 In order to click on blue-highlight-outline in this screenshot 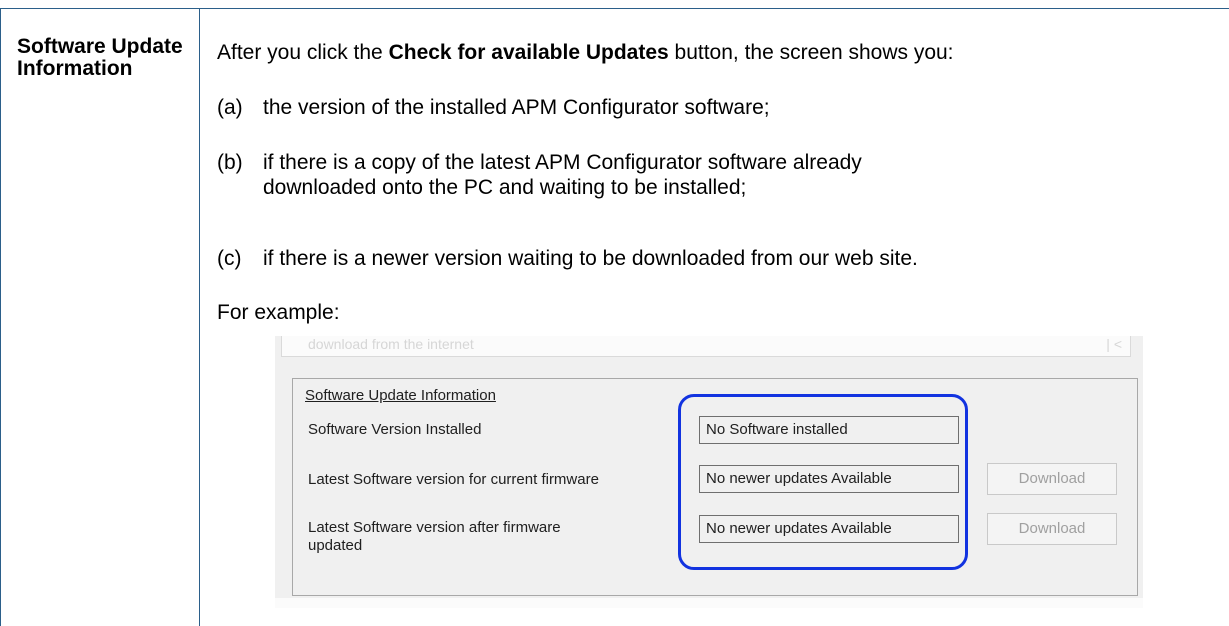, I will do `click(823, 482)`.